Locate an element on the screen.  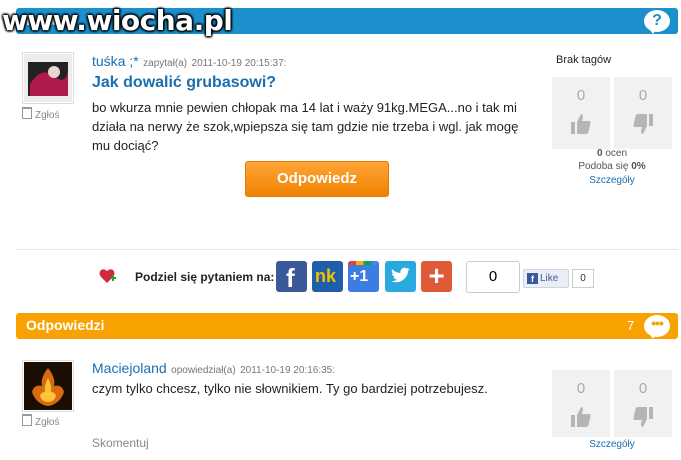
heart-plus-icon is located at coordinates (107, 276).